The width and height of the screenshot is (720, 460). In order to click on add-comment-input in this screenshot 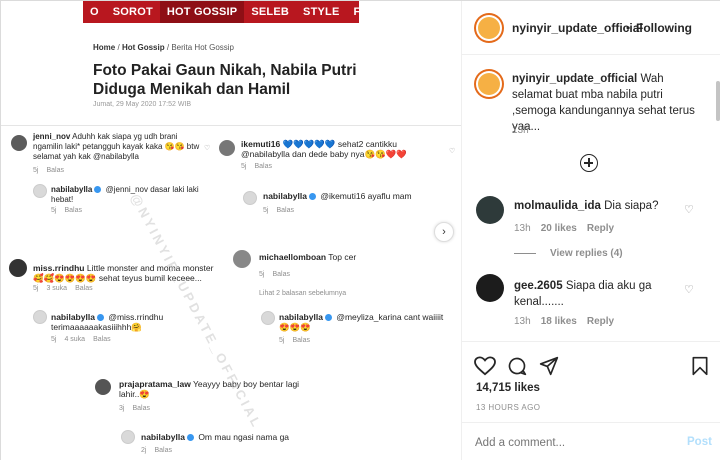, I will do `click(570, 443)`.